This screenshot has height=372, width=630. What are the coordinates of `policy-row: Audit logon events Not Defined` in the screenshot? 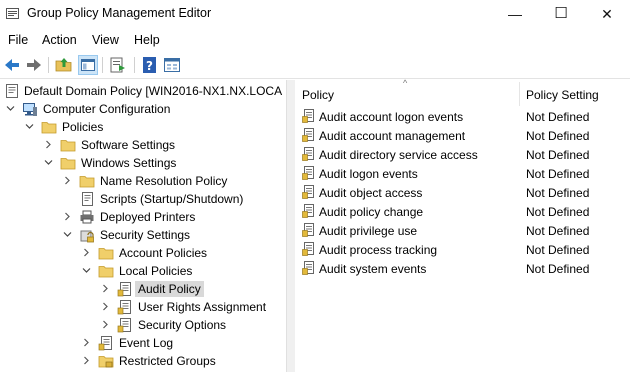 It's located at (462, 173).